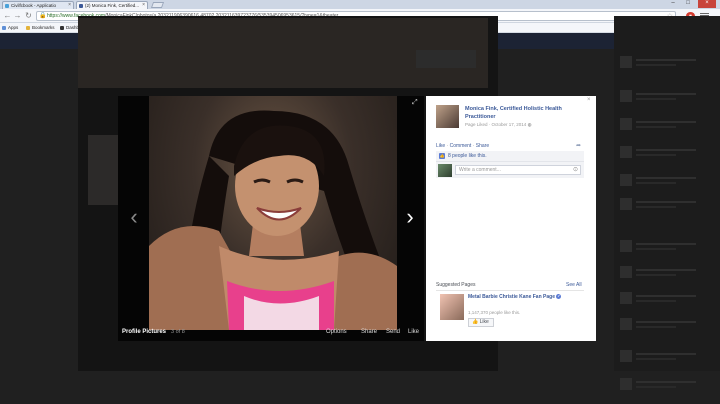 Image resolution: width=720 pixels, height=404 pixels. Describe the element at coordinates (578, 145) in the screenshot. I see `share-icon: ➦` at that location.